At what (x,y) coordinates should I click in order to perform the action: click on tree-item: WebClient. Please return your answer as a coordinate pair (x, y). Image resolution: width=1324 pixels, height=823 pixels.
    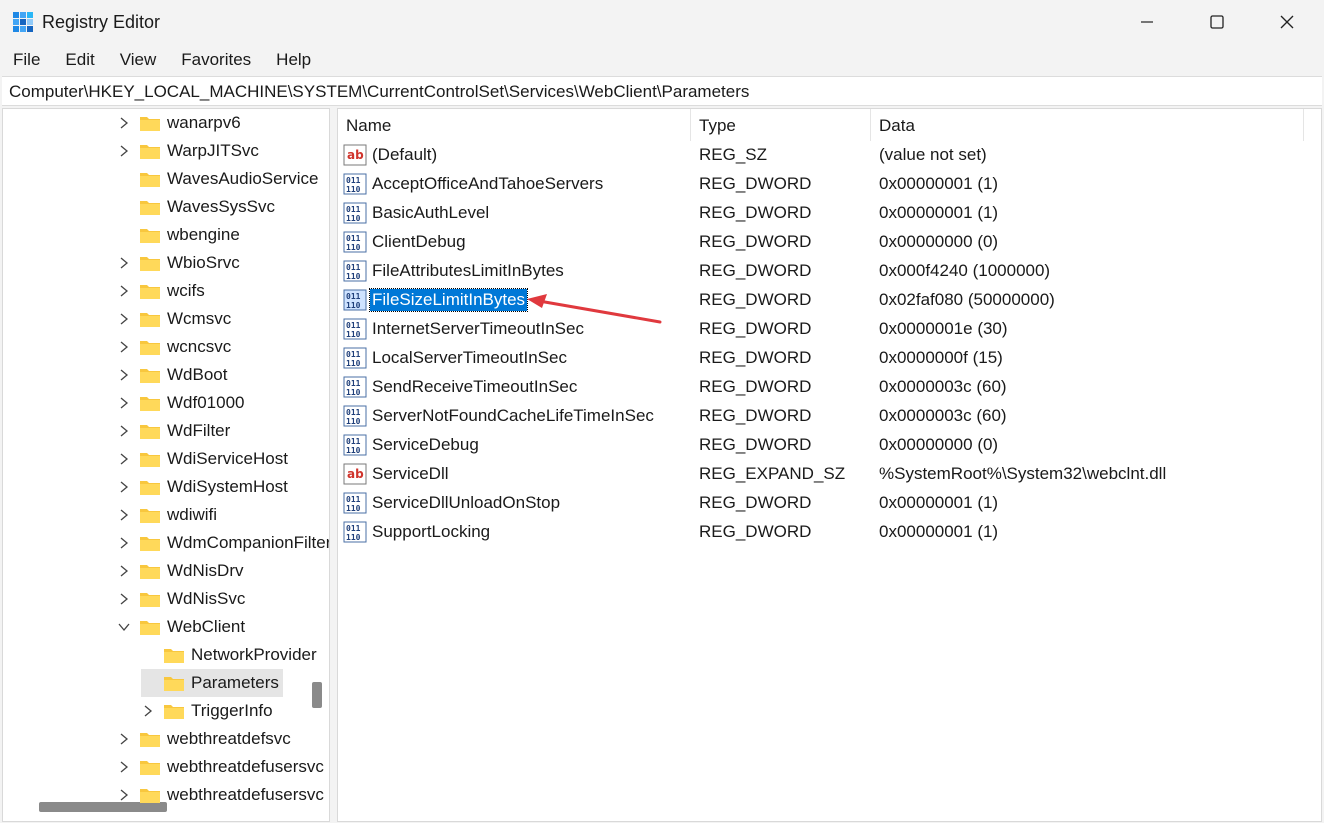
    Looking at the image, I should click on (181, 627).